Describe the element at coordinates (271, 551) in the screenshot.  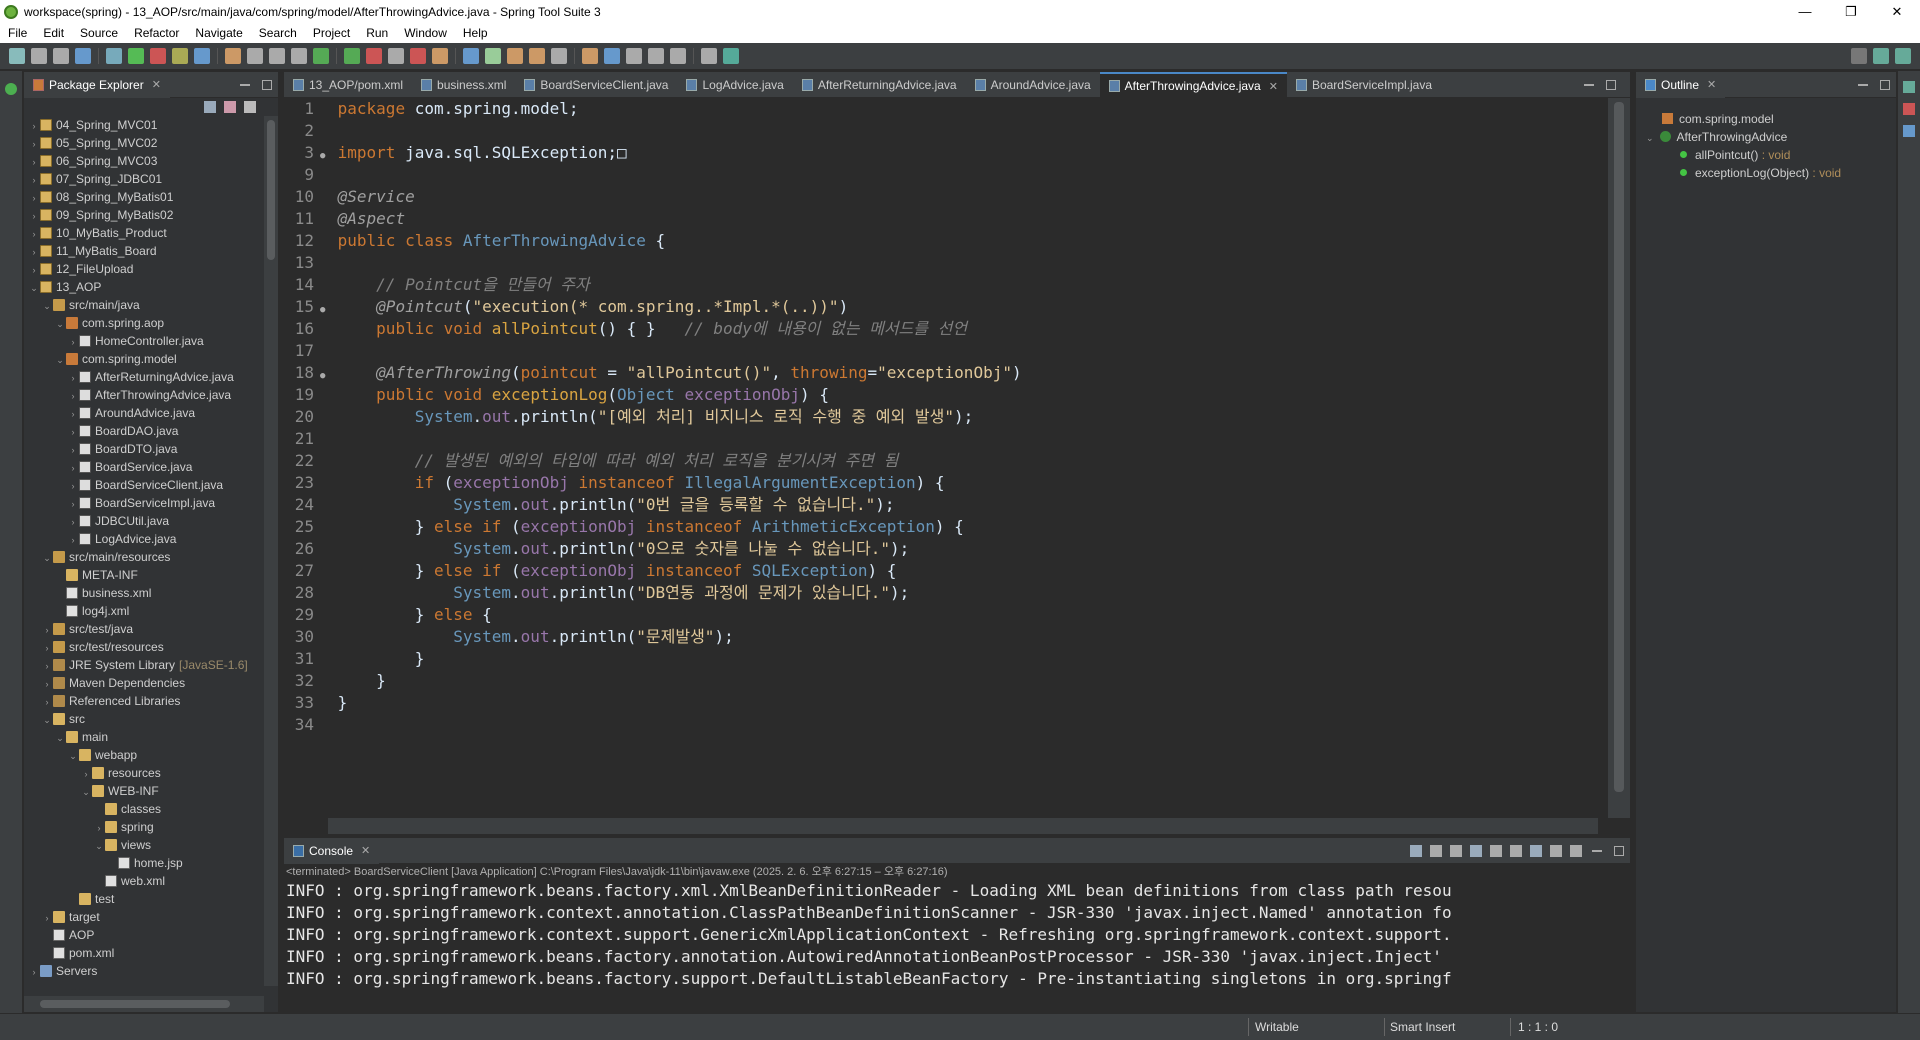
I see `package-explorer-vscroll` at that location.